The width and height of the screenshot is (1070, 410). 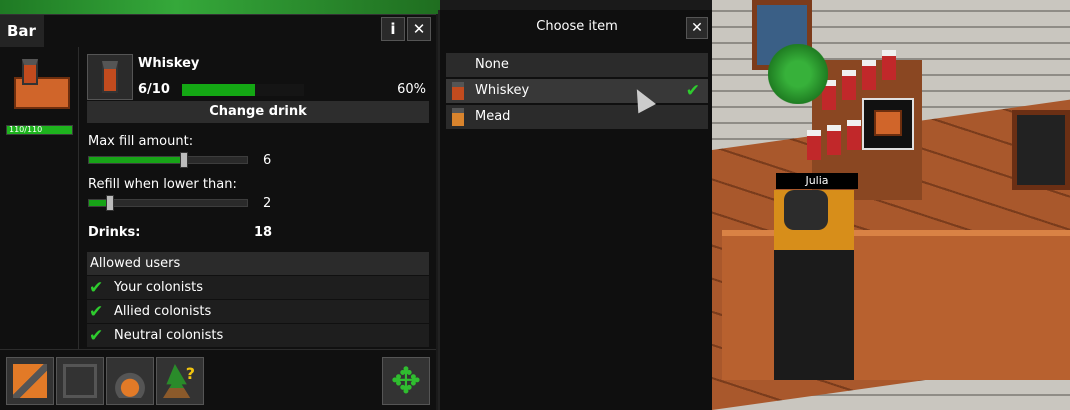 What do you see at coordinates (393, 29) in the screenshot?
I see `info-button: i` at bounding box center [393, 29].